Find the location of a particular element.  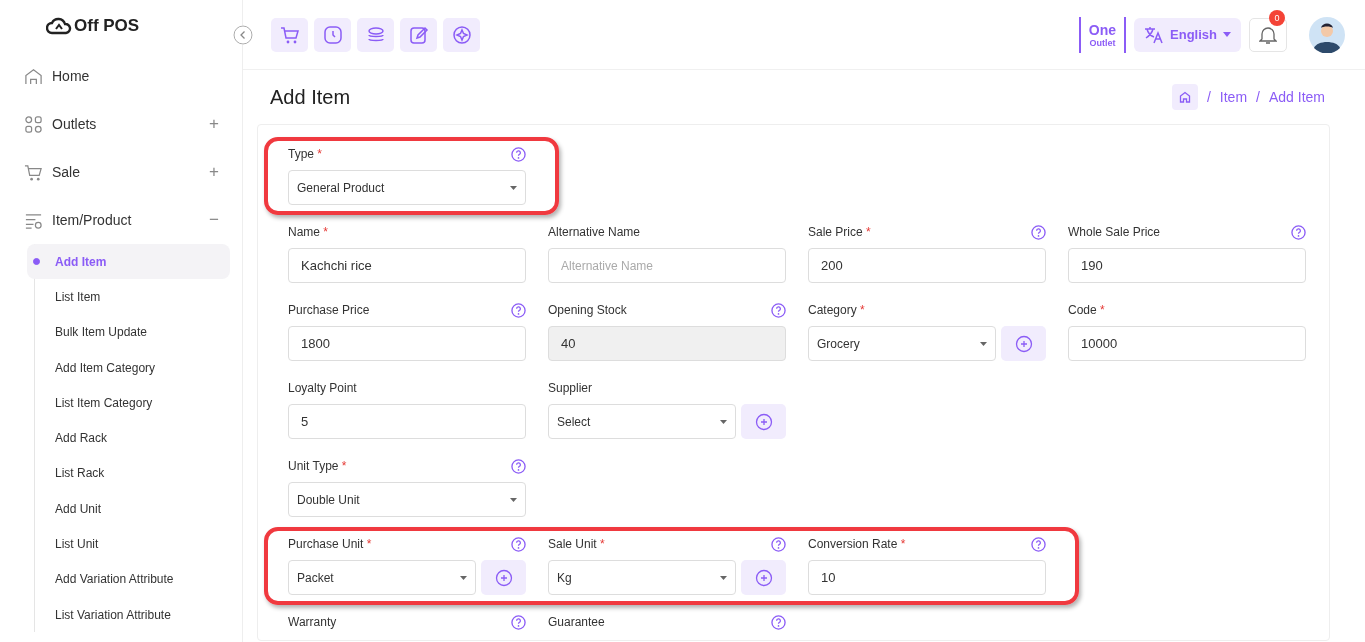

submenu-item: List Unit is located at coordinates (128, 544).